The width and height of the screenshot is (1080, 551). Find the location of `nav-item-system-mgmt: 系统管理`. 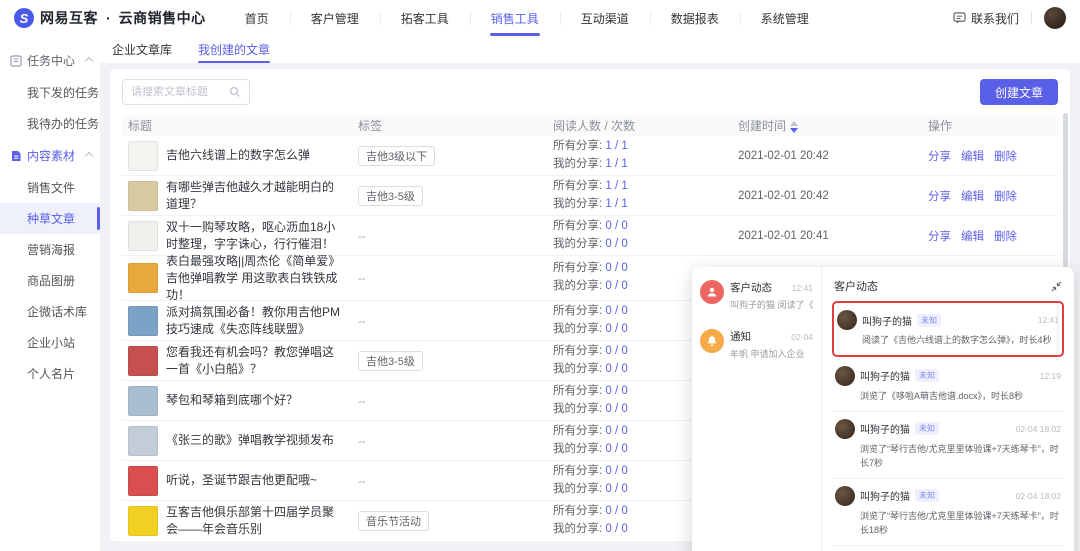

nav-item-system-mgmt: 系统管理 is located at coordinates (784, 18).